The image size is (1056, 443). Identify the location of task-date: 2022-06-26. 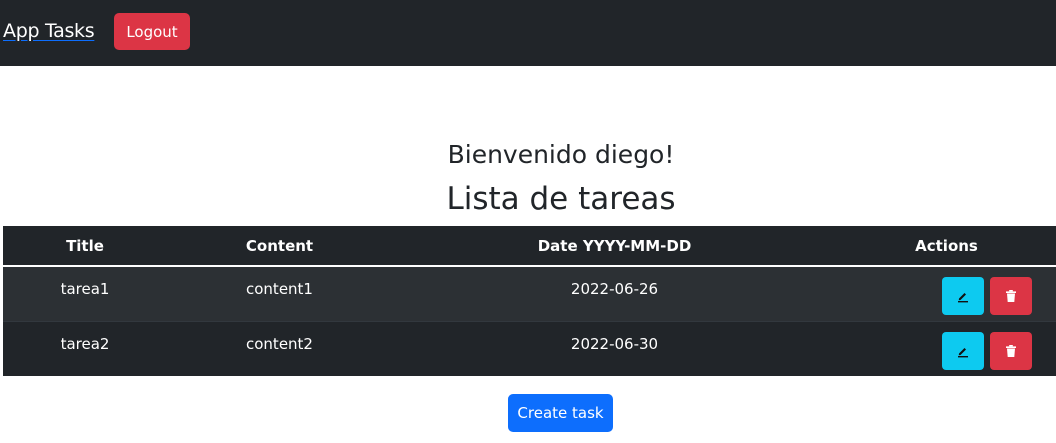
(614, 293).